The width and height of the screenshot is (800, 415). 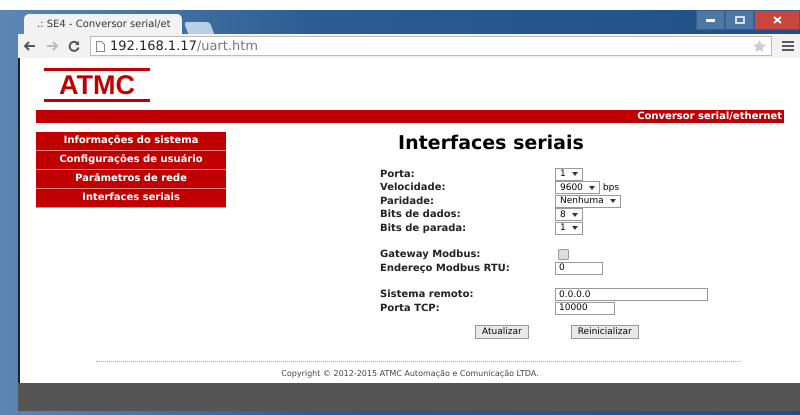 I want to click on menu-item: Informações do sistema, so click(x=131, y=141).